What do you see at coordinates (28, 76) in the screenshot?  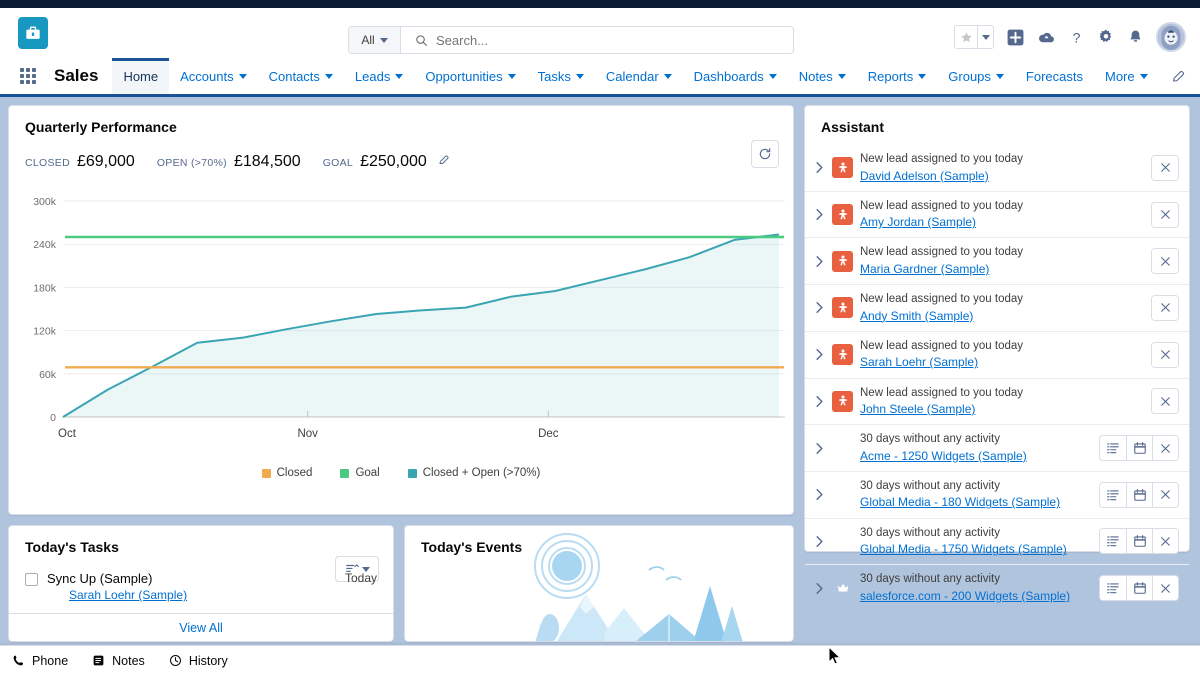 I see `app-launcher-icon` at bounding box center [28, 76].